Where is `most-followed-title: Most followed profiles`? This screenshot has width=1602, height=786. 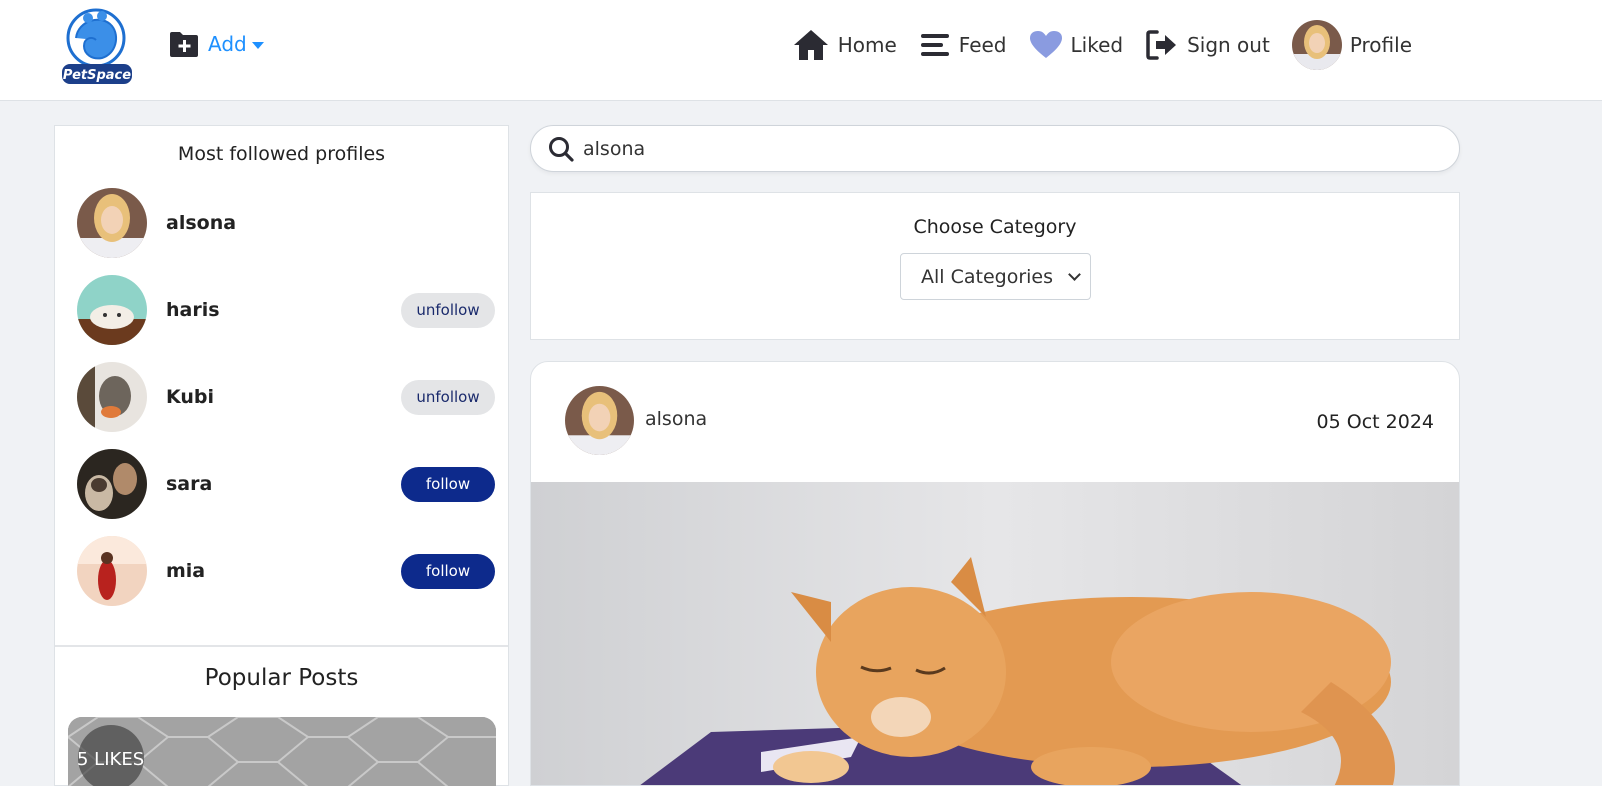
most-followed-title: Most followed profiles is located at coordinates (281, 154).